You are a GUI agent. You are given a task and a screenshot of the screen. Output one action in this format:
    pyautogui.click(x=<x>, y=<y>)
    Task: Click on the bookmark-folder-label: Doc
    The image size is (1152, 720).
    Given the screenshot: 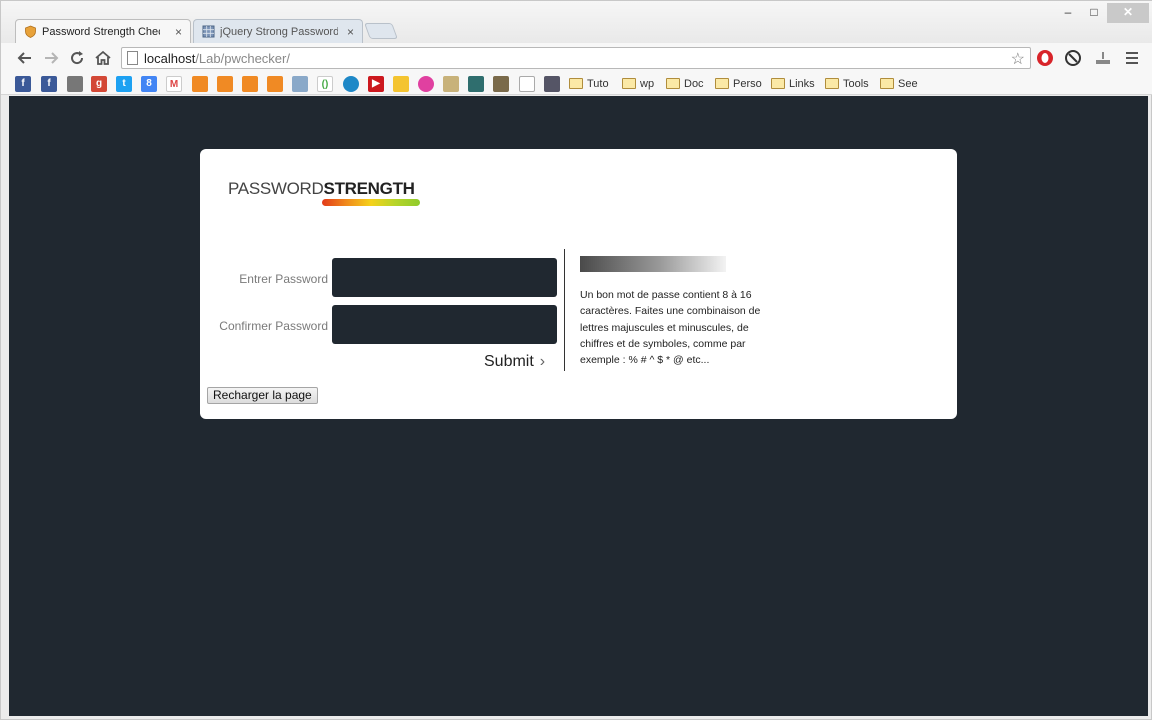 What is the action you would take?
    pyautogui.click(x=694, y=84)
    